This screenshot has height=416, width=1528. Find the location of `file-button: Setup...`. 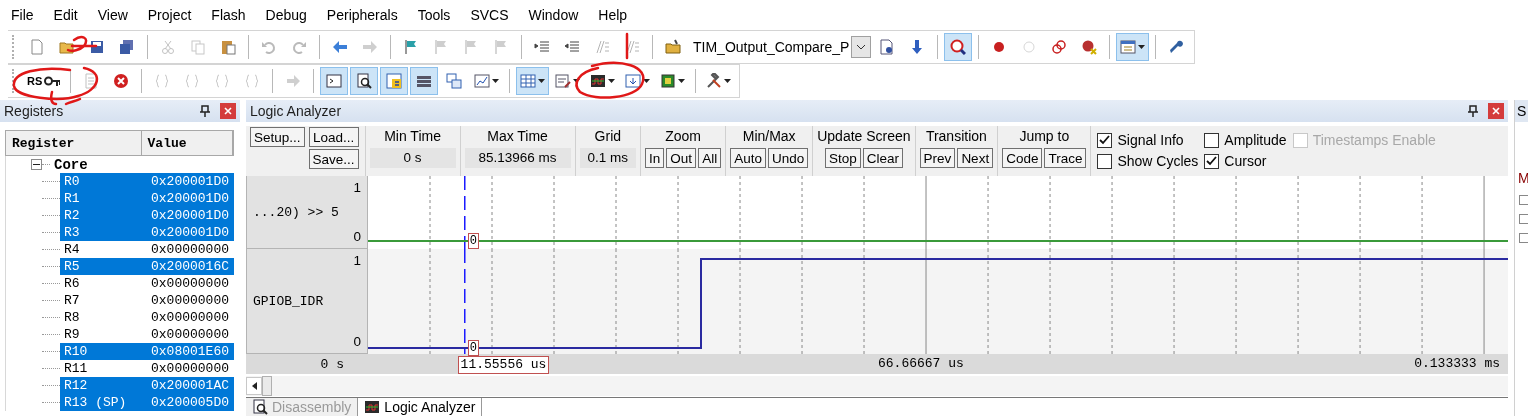

file-button: Setup... is located at coordinates (277, 137).